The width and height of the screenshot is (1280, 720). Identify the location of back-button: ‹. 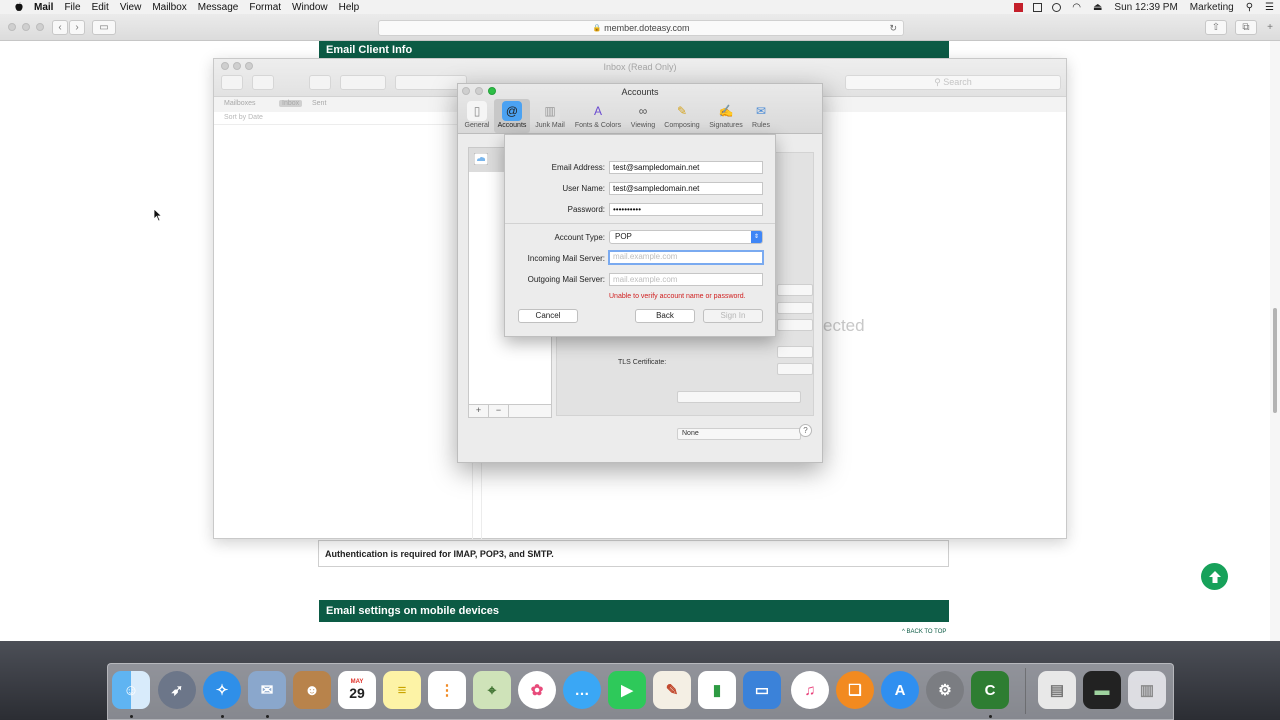
(60, 27).